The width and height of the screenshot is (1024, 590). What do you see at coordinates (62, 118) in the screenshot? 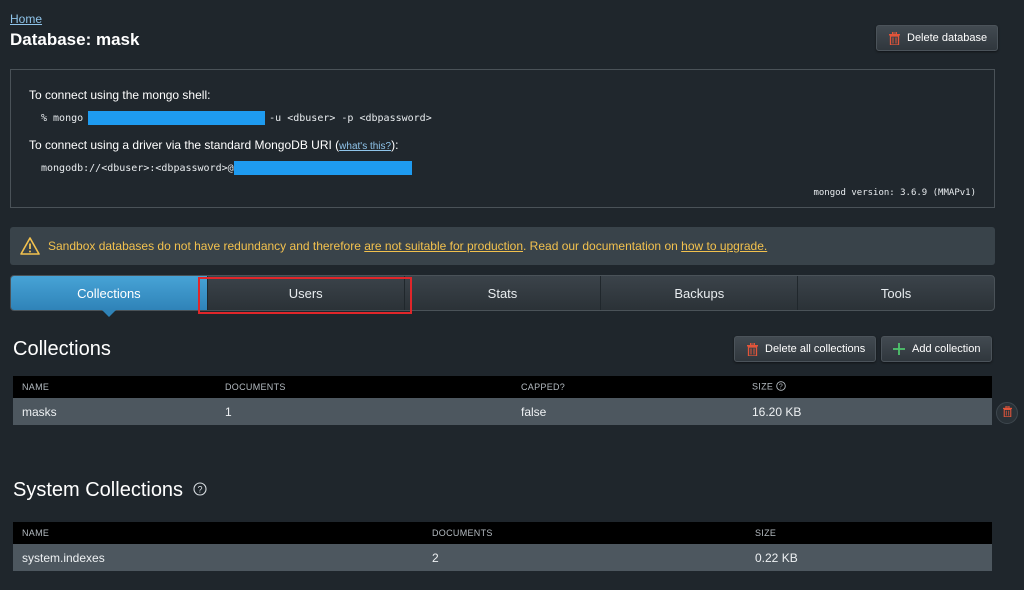
I see `shell-prefix: % mongo` at bounding box center [62, 118].